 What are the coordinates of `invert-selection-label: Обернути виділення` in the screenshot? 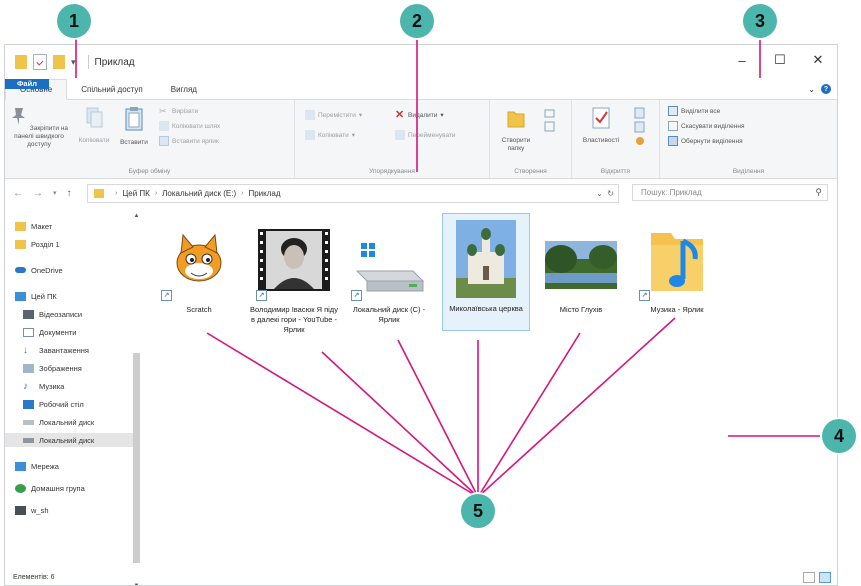 It's located at (712, 141).